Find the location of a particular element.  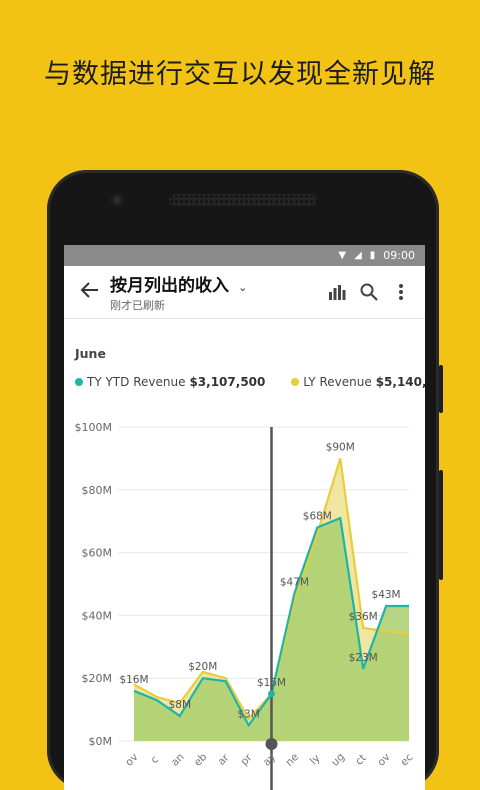

data-label: $90M is located at coordinates (340, 447).